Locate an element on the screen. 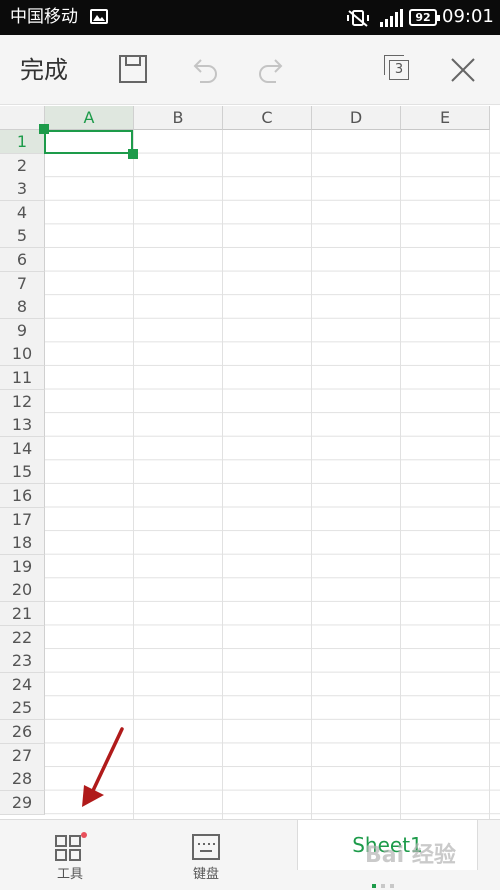 The height and width of the screenshot is (890, 500). column-header-e: E is located at coordinates (445, 118).